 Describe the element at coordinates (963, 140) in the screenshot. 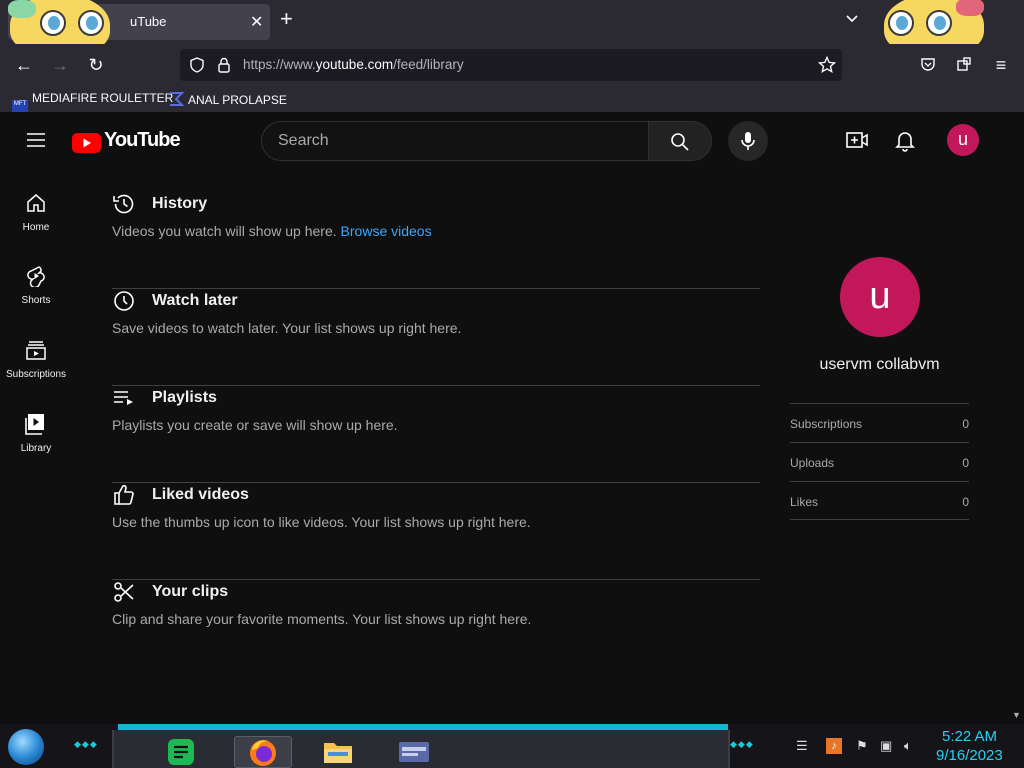

I see `account-avatar: u` at that location.